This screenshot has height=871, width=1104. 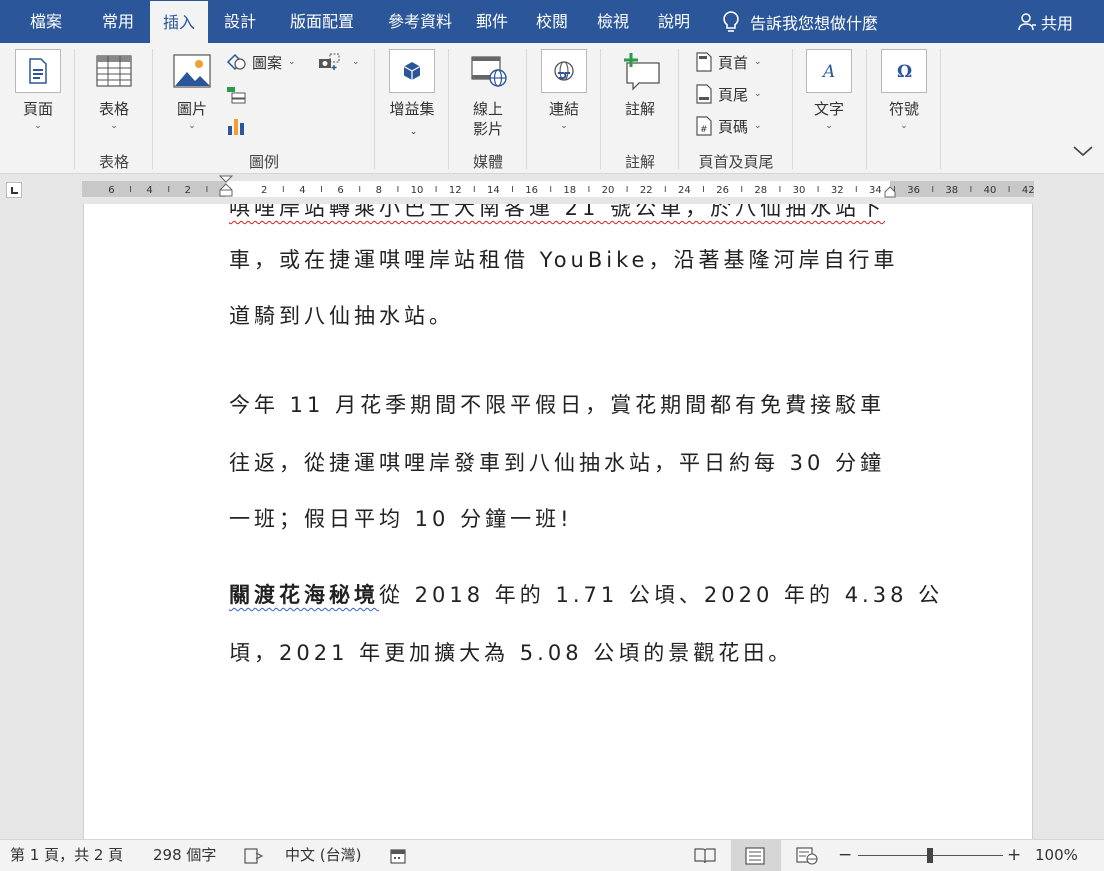 What do you see at coordinates (114, 91) in the screenshot?
I see `table-button: 表格 ⌄` at bounding box center [114, 91].